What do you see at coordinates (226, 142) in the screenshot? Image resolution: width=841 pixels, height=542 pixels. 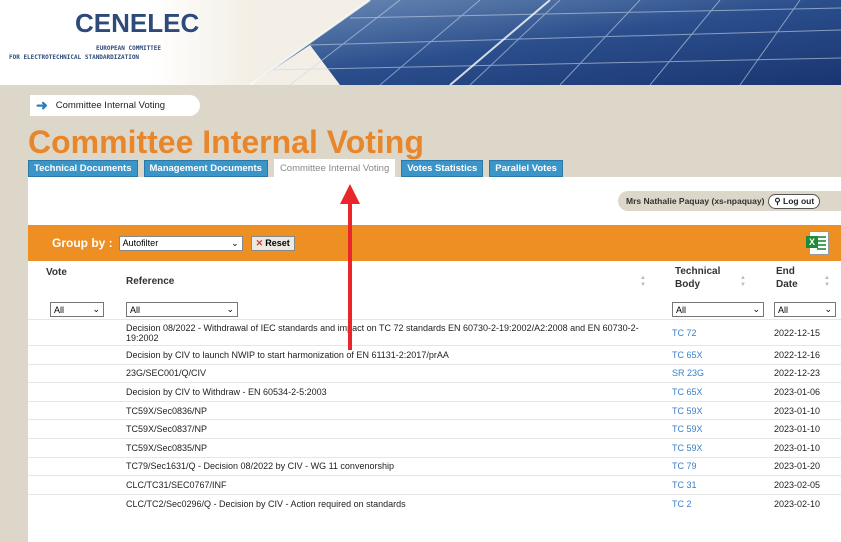 I see `page-title: Committee Internal Voting` at bounding box center [226, 142].